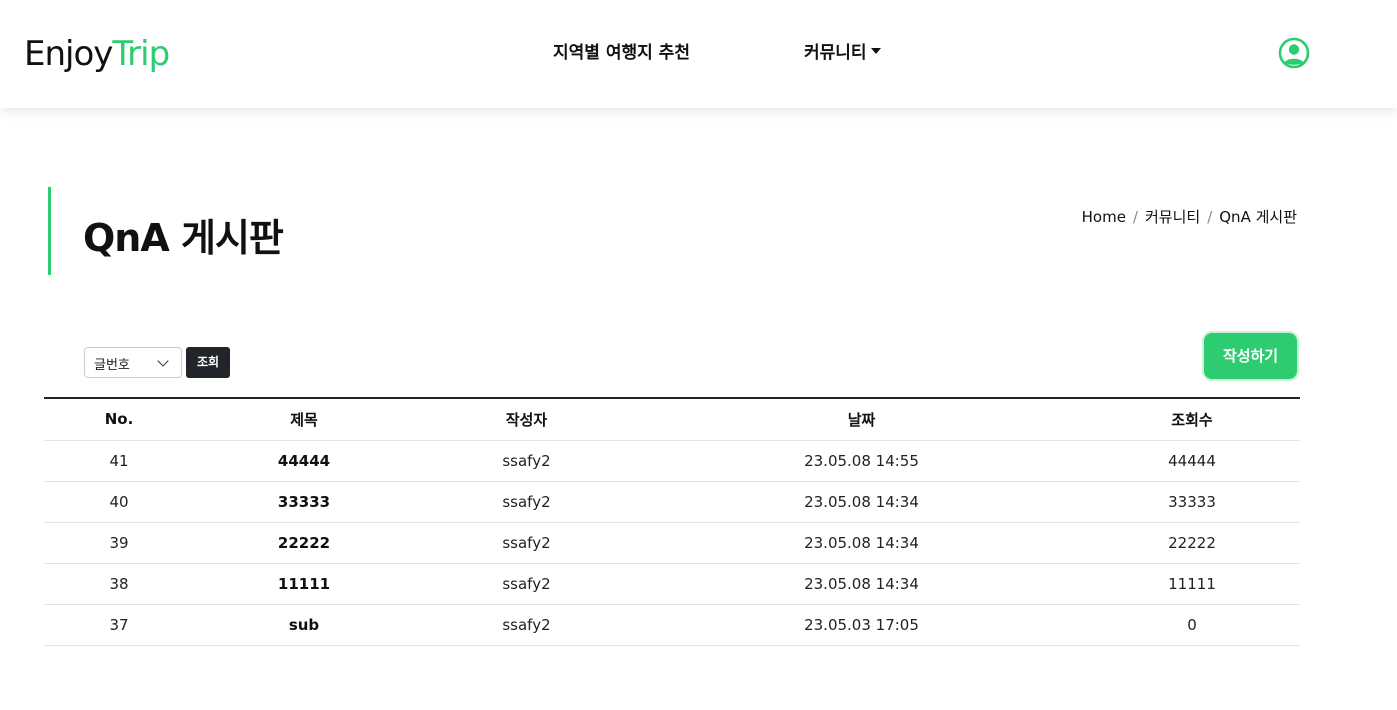  I want to click on column-header-author: 작성자, so click(526, 419).